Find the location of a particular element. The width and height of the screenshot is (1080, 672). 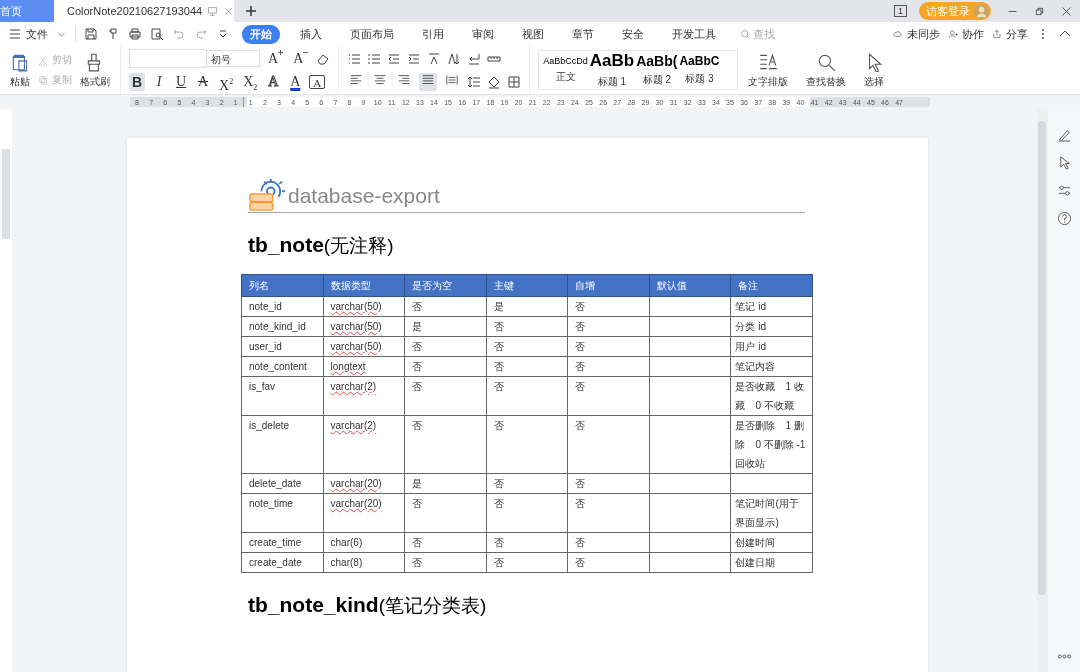

color-button: A is located at coordinates (295, 81).